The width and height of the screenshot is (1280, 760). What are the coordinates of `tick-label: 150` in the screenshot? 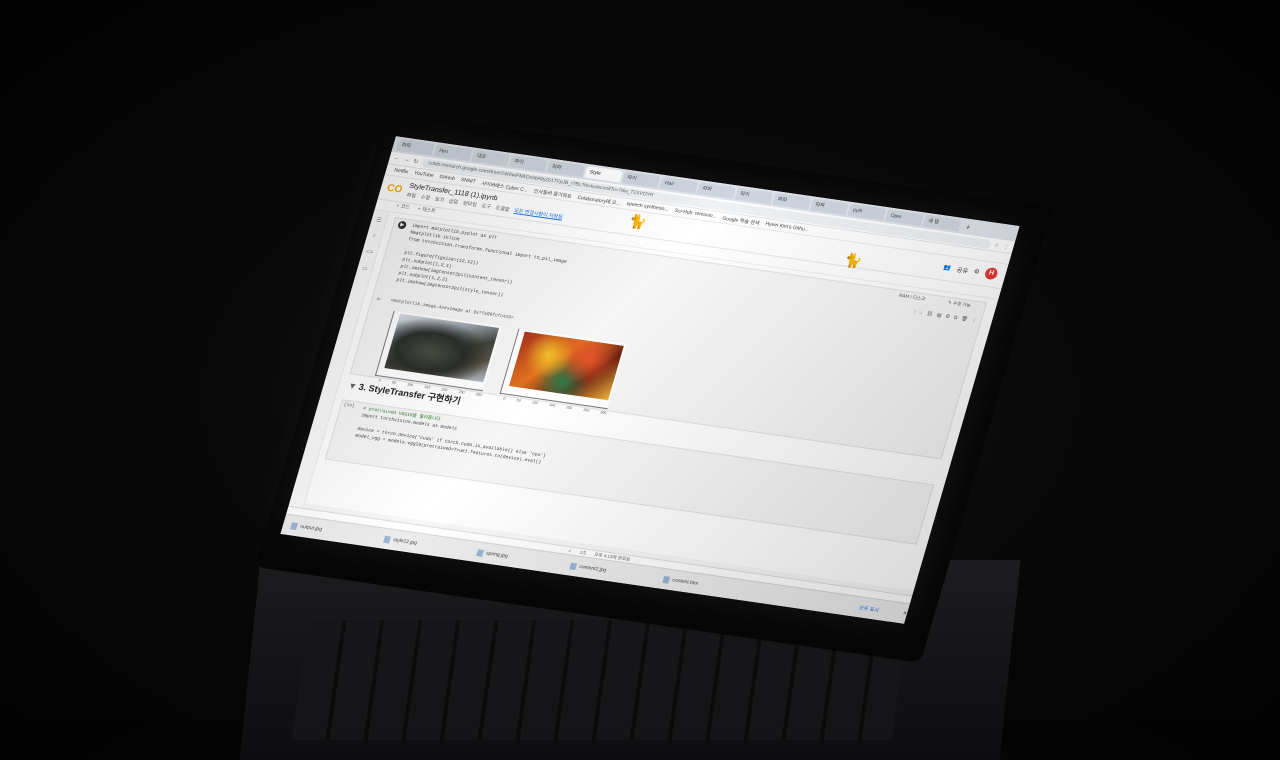 It's located at (552, 405).